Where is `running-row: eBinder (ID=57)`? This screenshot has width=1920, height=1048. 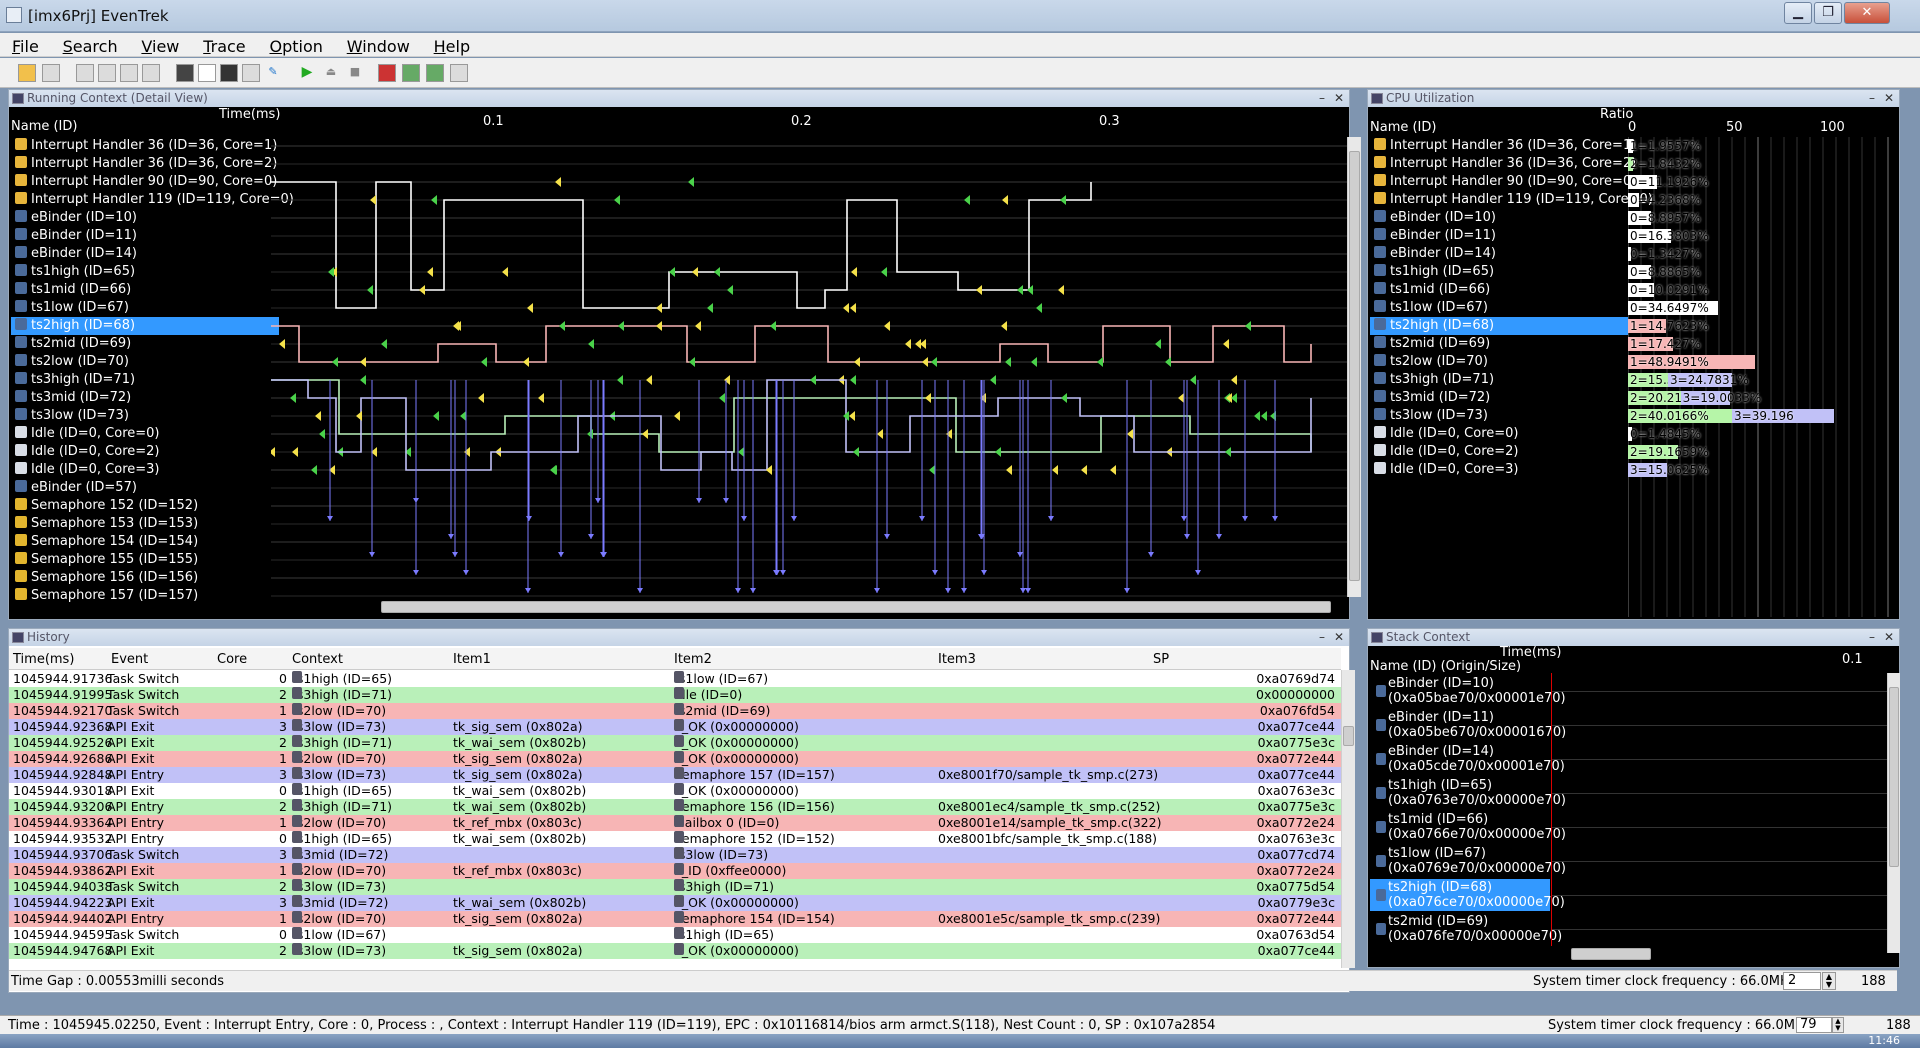 running-row: eBinder (ID=57) is located at coordinates (145, 488).